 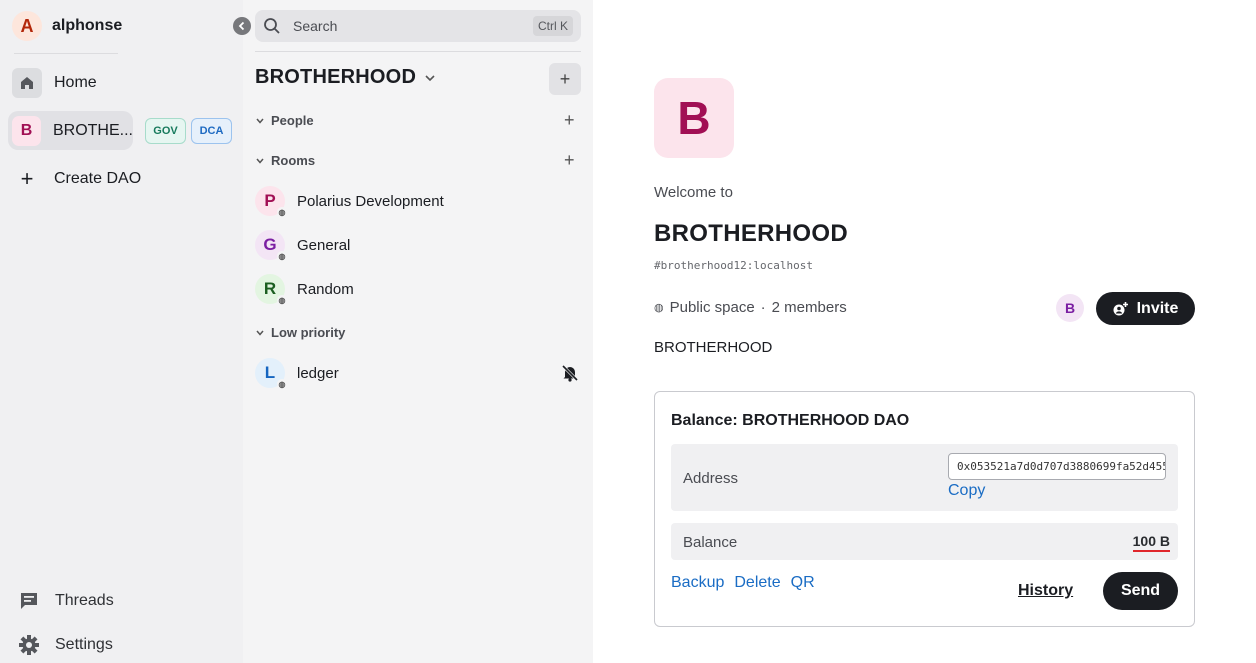 What do you see at coordinates (569, 120) in the screenshot?
I see `add-people-button: +` at bounding box center [569, 120].